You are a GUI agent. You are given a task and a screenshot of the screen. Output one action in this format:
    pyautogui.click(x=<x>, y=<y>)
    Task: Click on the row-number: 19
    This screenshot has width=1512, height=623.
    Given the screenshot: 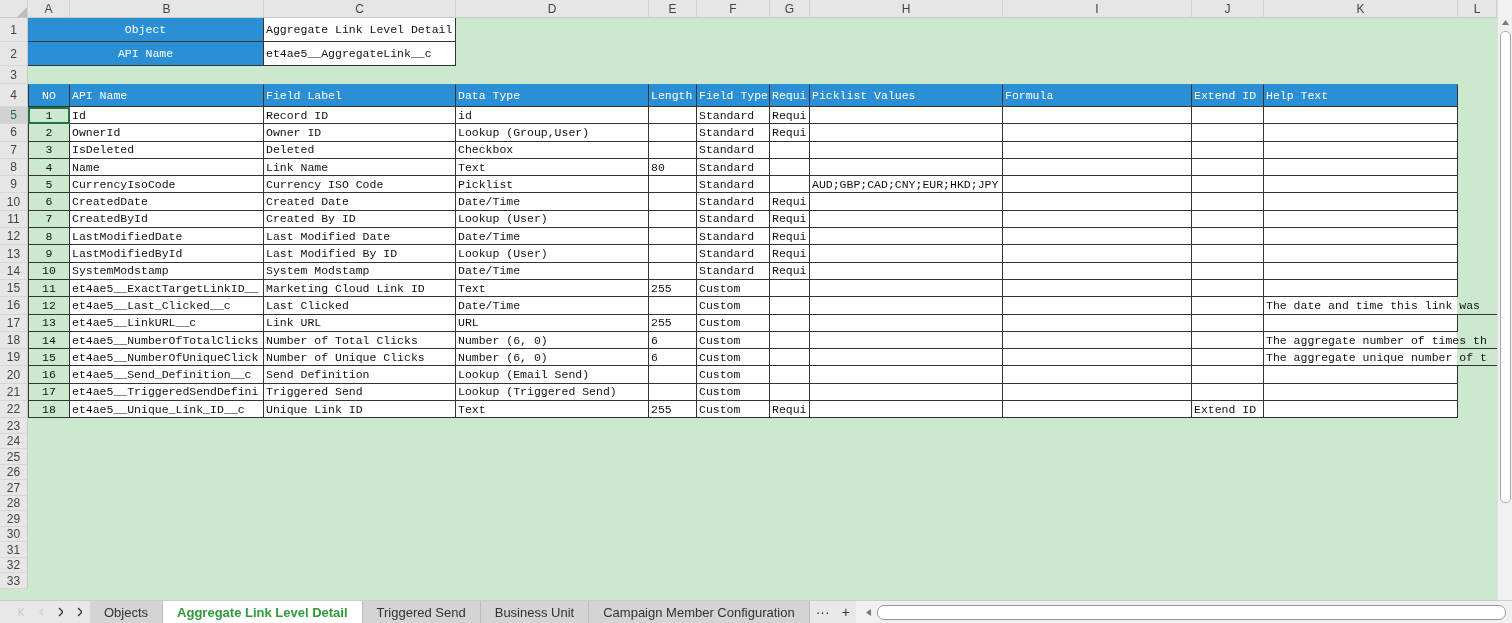 What is the action you would take?
    pyautogui.click(x=14, y=358)
    